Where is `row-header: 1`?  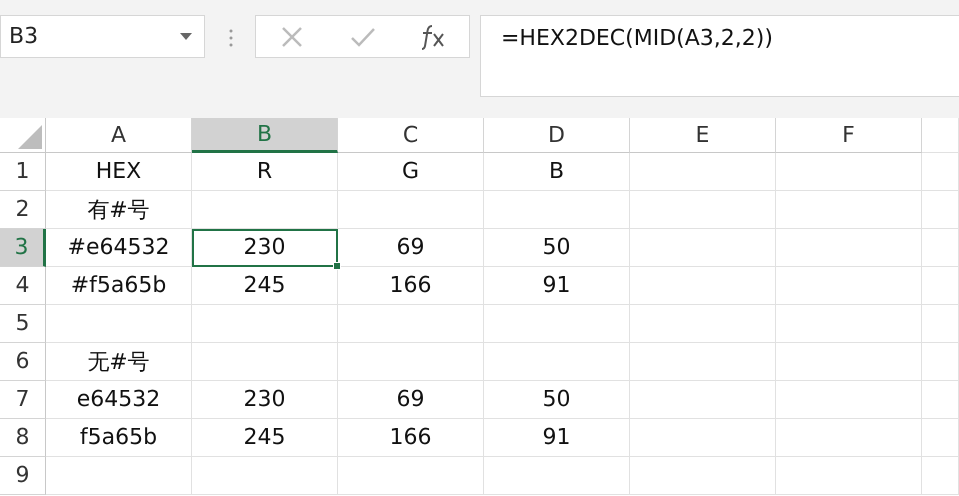
row-header: 1 is located at coordinates (23, 172).